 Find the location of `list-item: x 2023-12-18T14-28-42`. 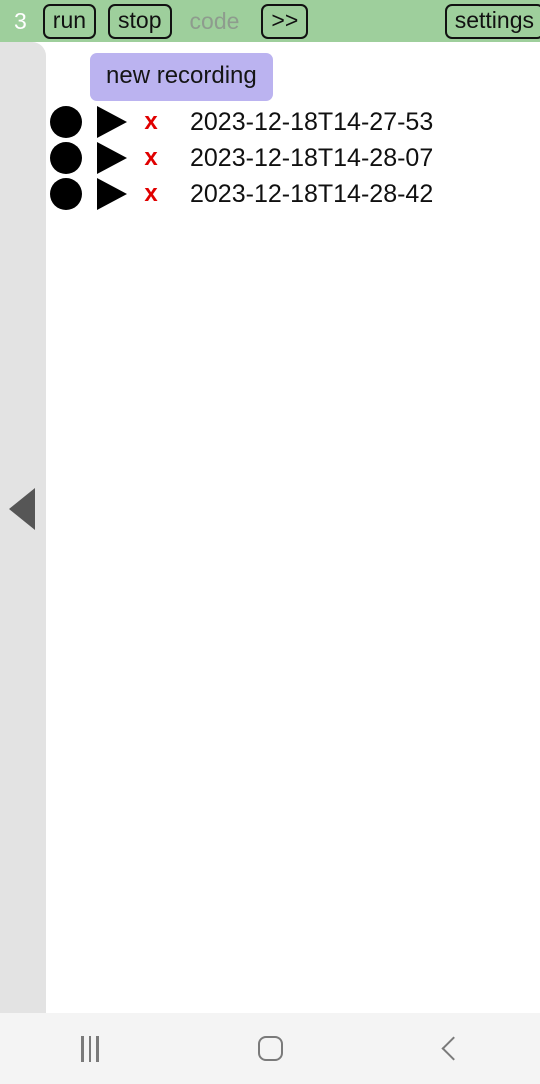

list-item: x 2023-12-18T14-28-42 is located at coordinates (293, 194).